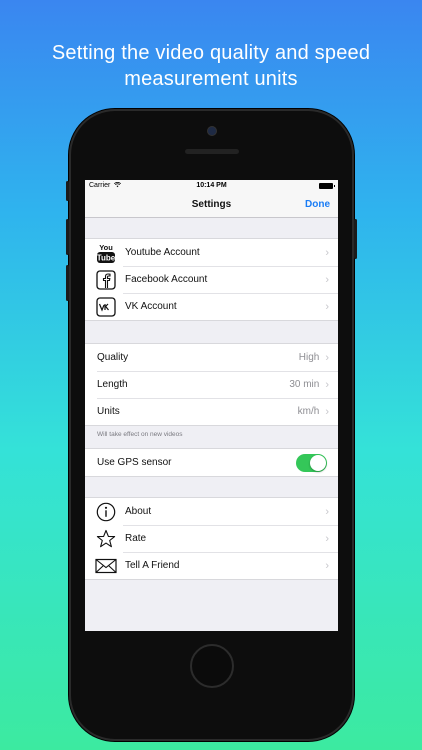 The height and width of the screenshot is (750, 422). I want to click on status-bar: Carrier 10:14 PM, so click(211, 186).